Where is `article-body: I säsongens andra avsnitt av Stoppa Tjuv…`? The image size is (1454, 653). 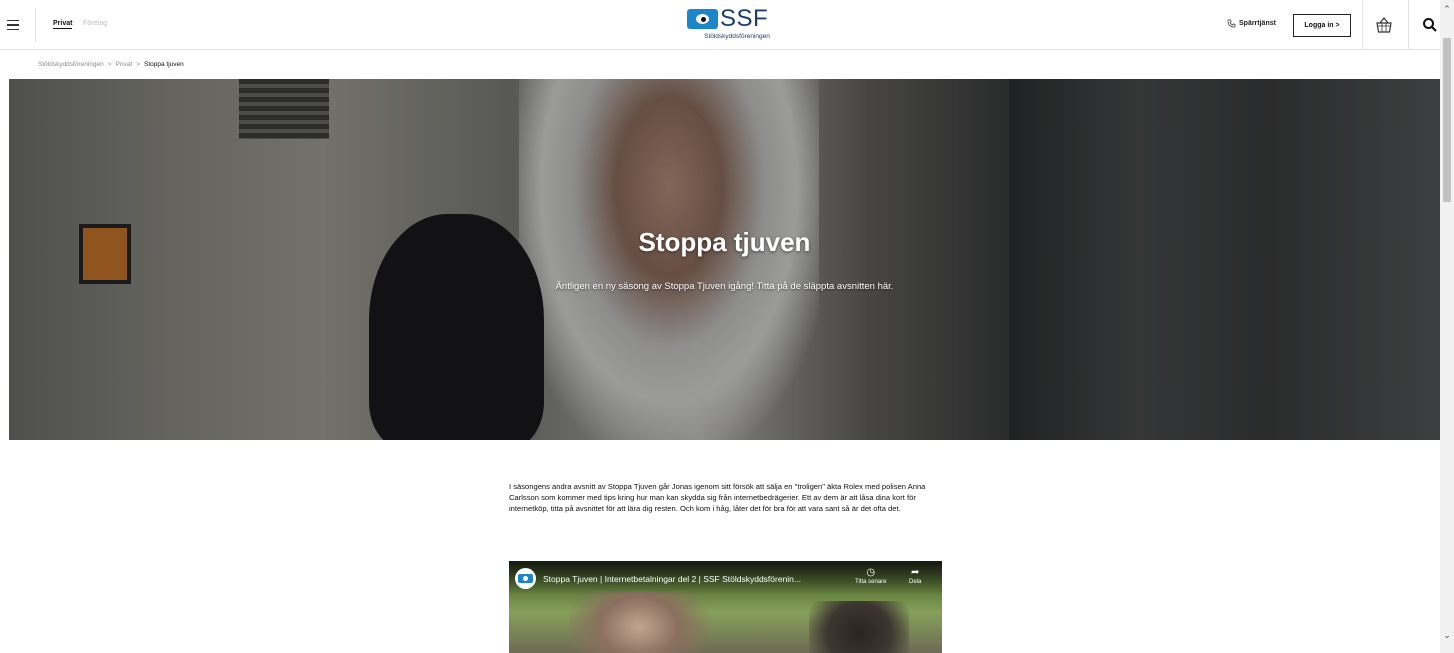 article-body: I säsongens andra avsnitt av Stoppa Tjuv… is located at coordinates (717, 498).